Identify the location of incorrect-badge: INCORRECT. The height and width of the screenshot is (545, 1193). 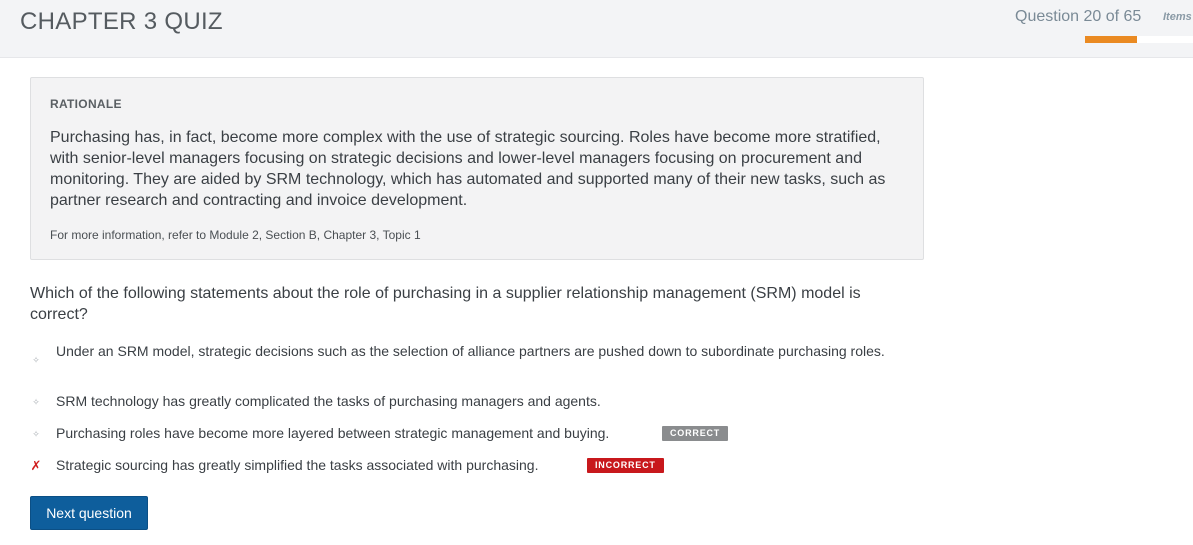
(625, 465).